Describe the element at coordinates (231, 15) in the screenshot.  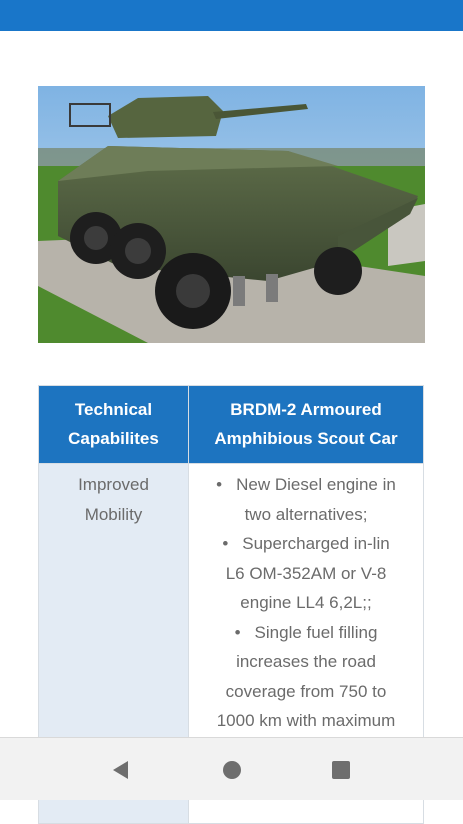
I see `top-app-bar` at that location.